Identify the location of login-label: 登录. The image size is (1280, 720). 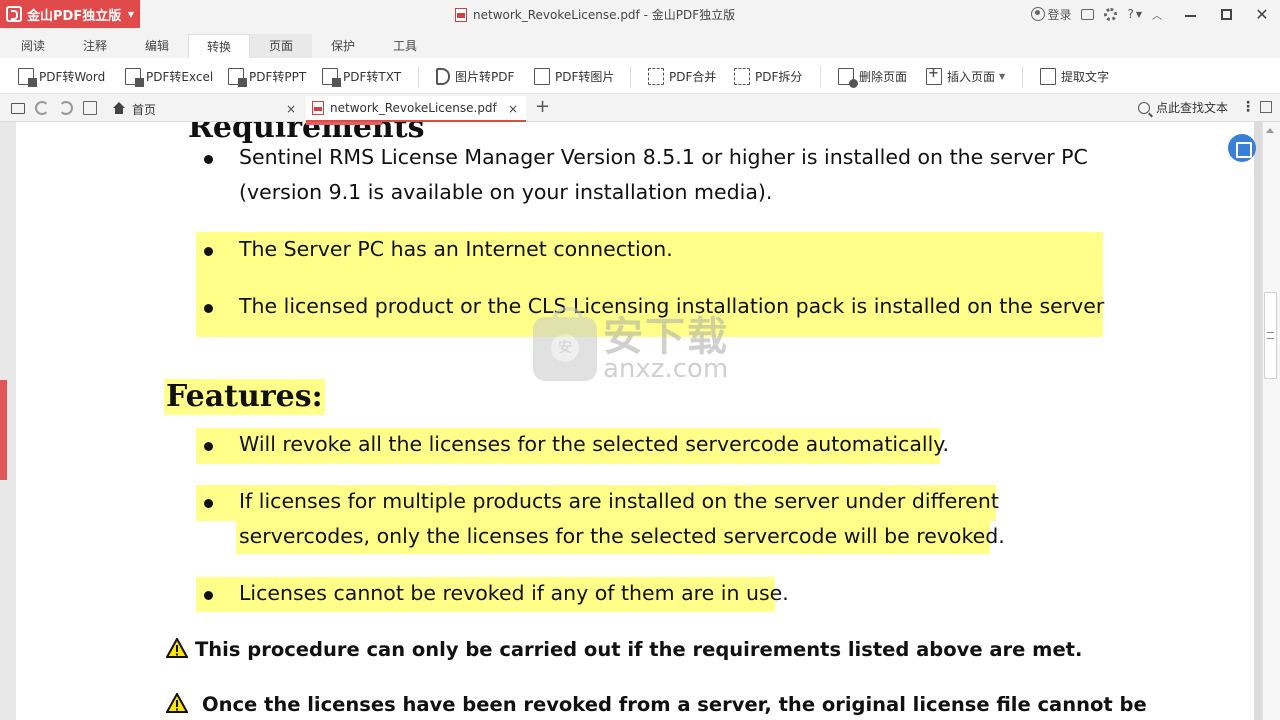
(1059, 14).